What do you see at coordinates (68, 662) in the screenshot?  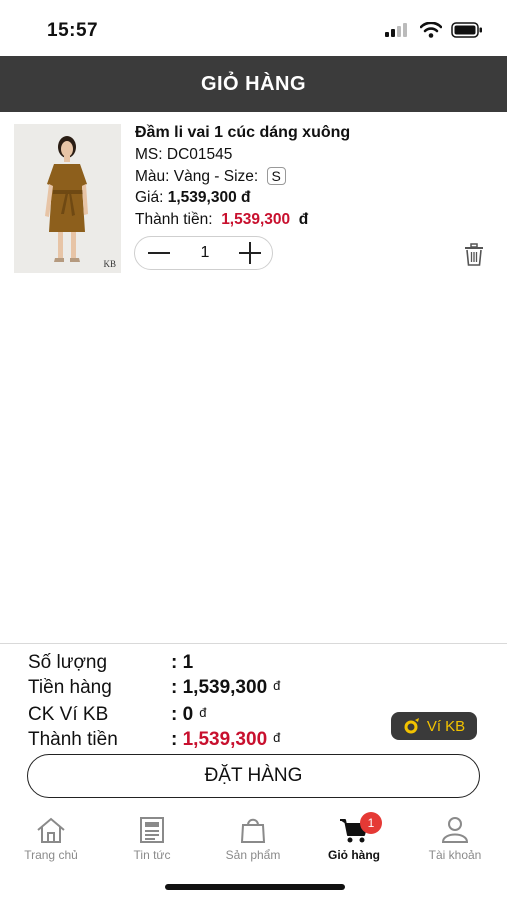 I see `summary-quantity-label: Số lượng` at bounding box center [68, 662].